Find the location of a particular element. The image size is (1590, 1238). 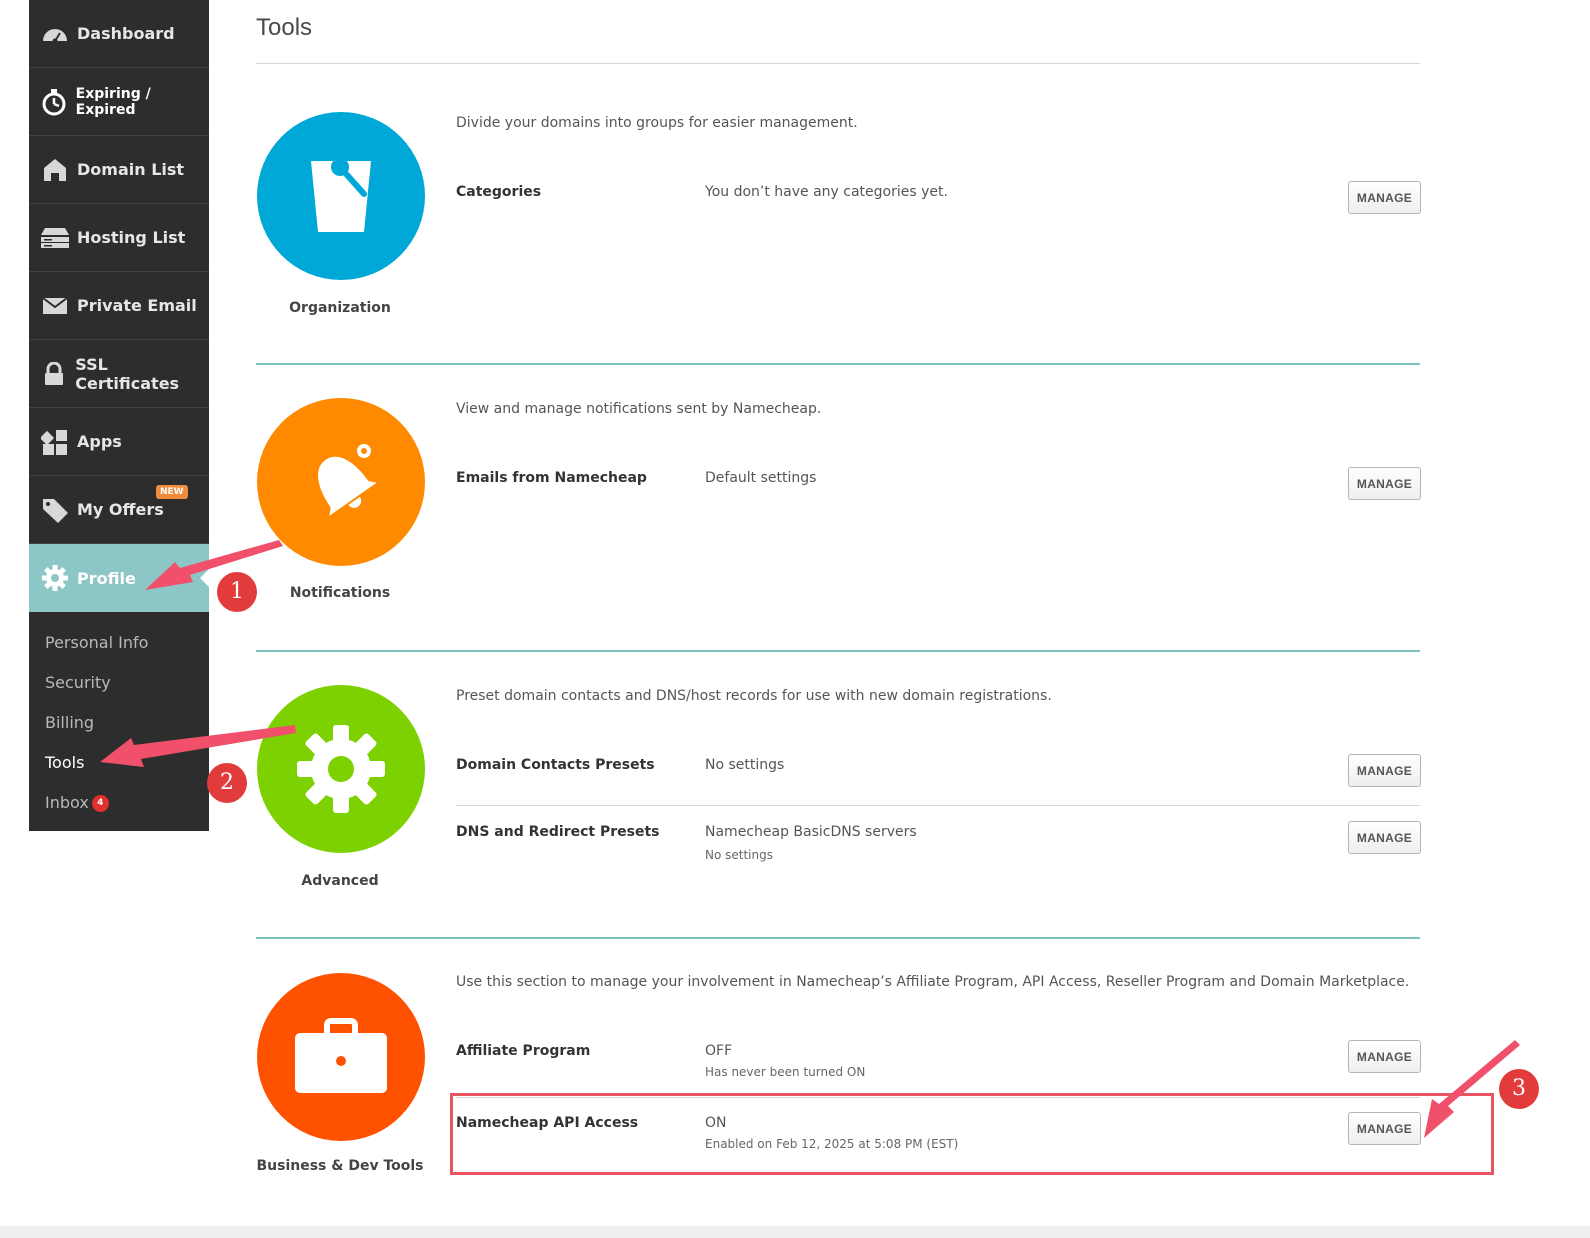

bottom-scroll-bar is located at coordinates (795, 1232).